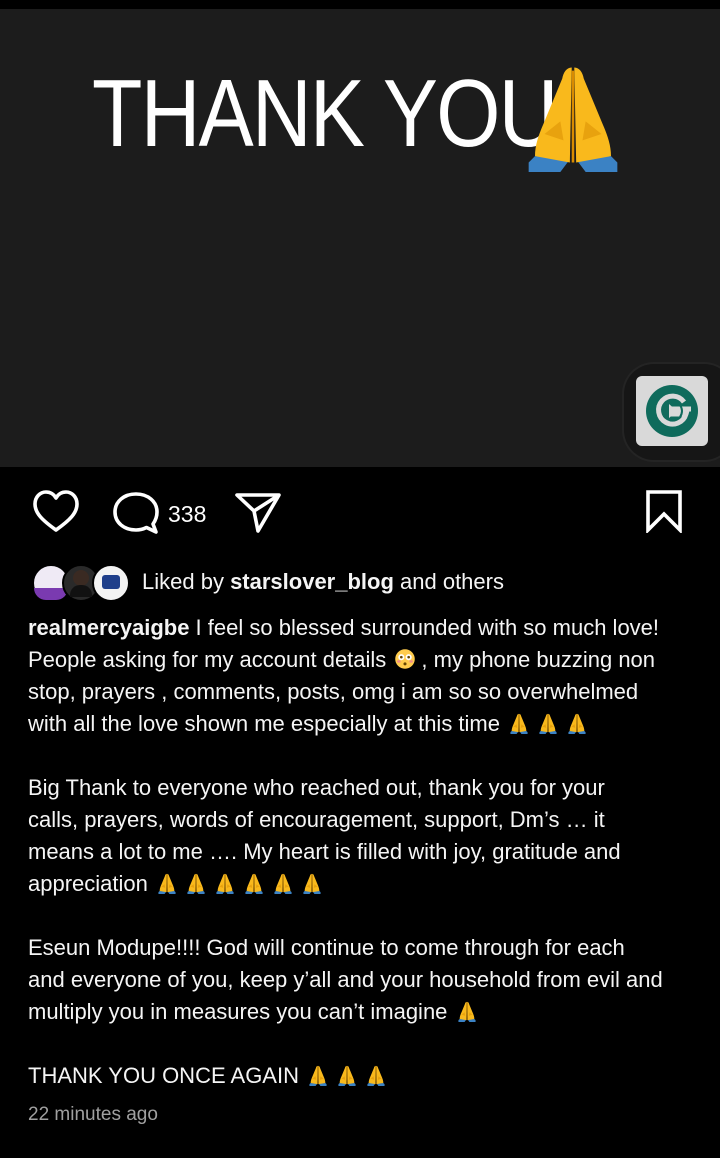 The width and height of the screenshot is (720, 1158). I want to click on post-image-text: THANK YOU, so click(325, 113).